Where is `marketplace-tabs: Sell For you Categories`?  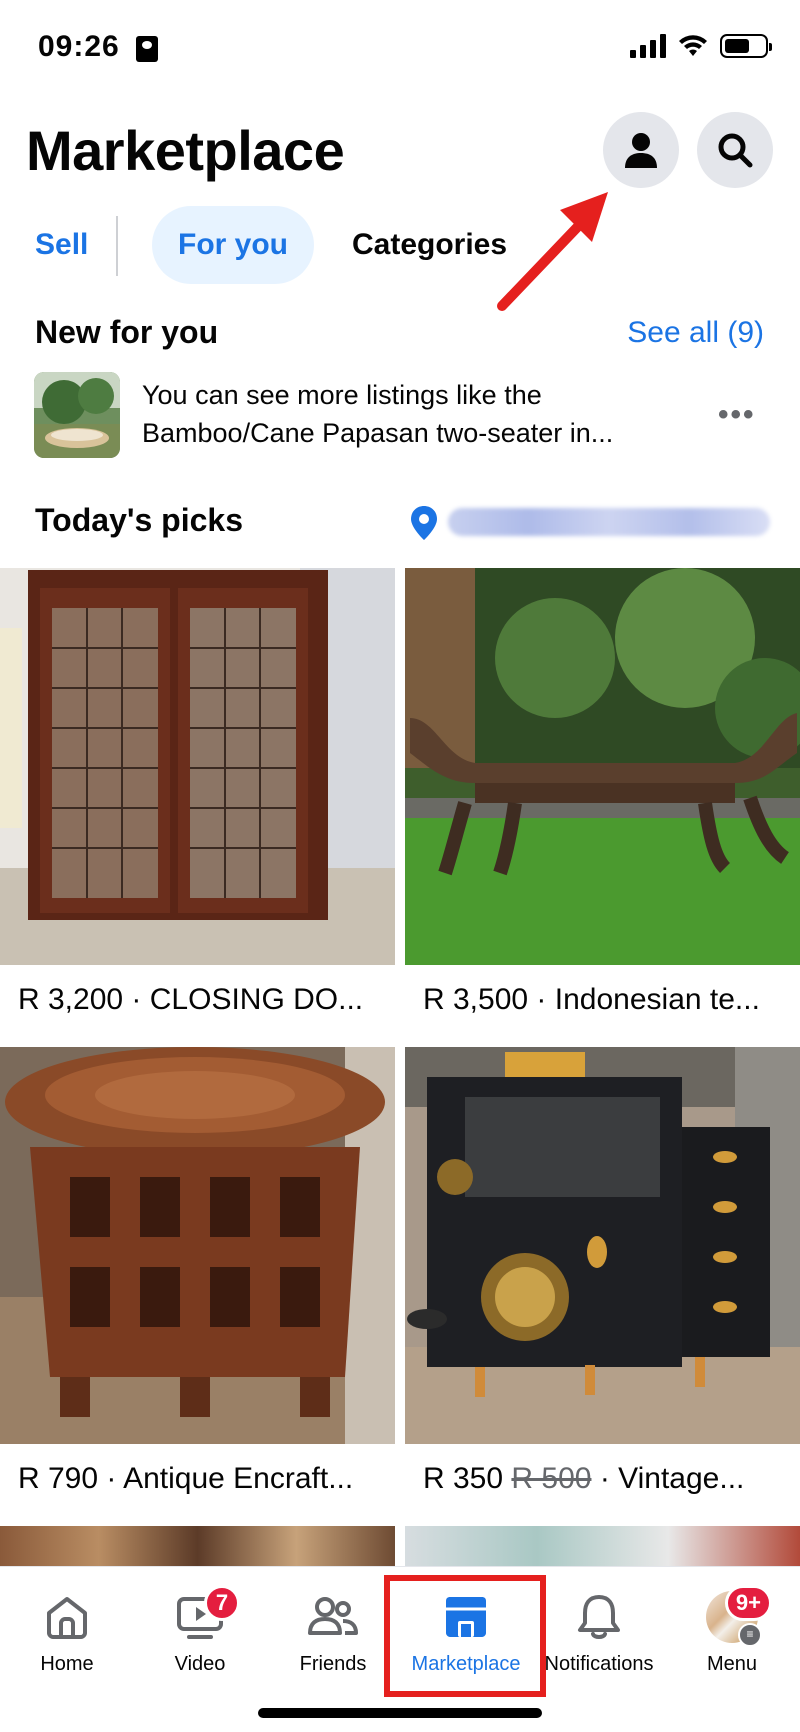 marketplace-tabs: Sell For you Categories is located at coordinates (400, 246).